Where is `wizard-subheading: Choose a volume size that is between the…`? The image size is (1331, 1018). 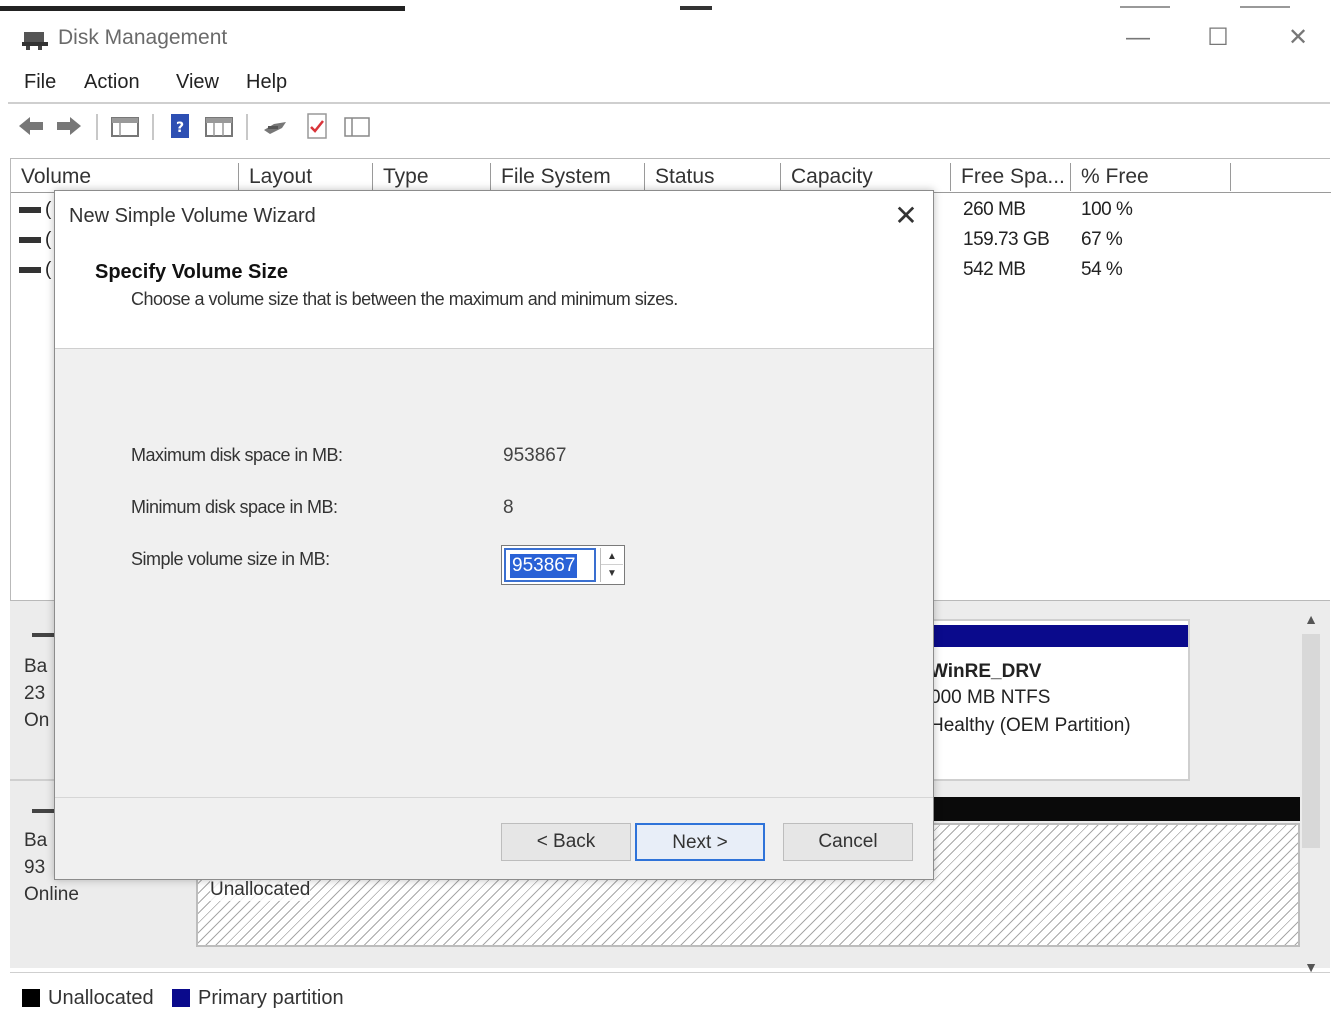 wizard-subheading: Choose a volume size that is between the… is located at coordinates (404, 299).